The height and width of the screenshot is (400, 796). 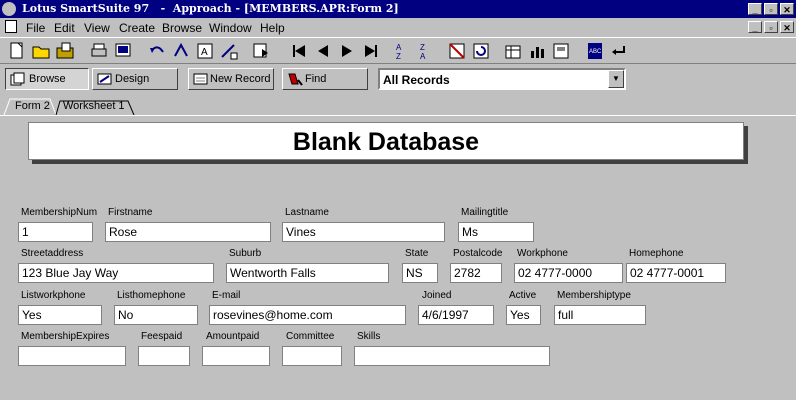 I want to click on label-active: Active, so click(x=523, y=295).